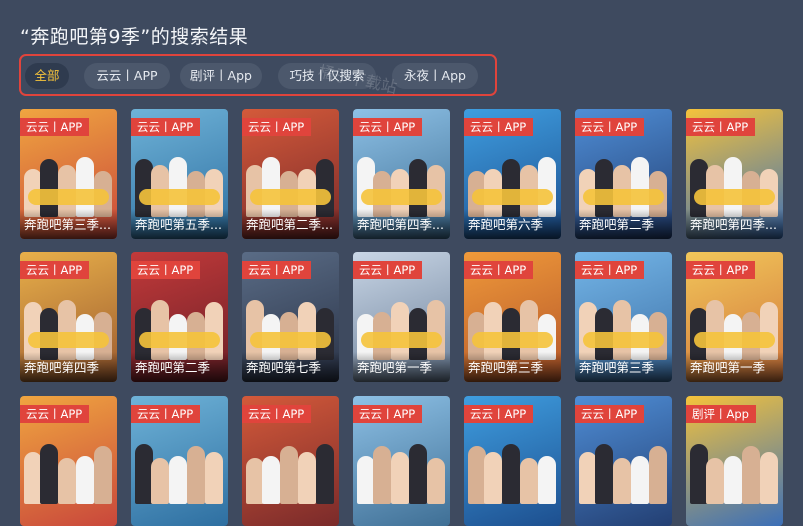 The image size is (803, 526). What do you see at coordinates (506, 367) in the screenshot?
I see `result-title: 奔跑吧第三季` at bounding box center [506, 367].